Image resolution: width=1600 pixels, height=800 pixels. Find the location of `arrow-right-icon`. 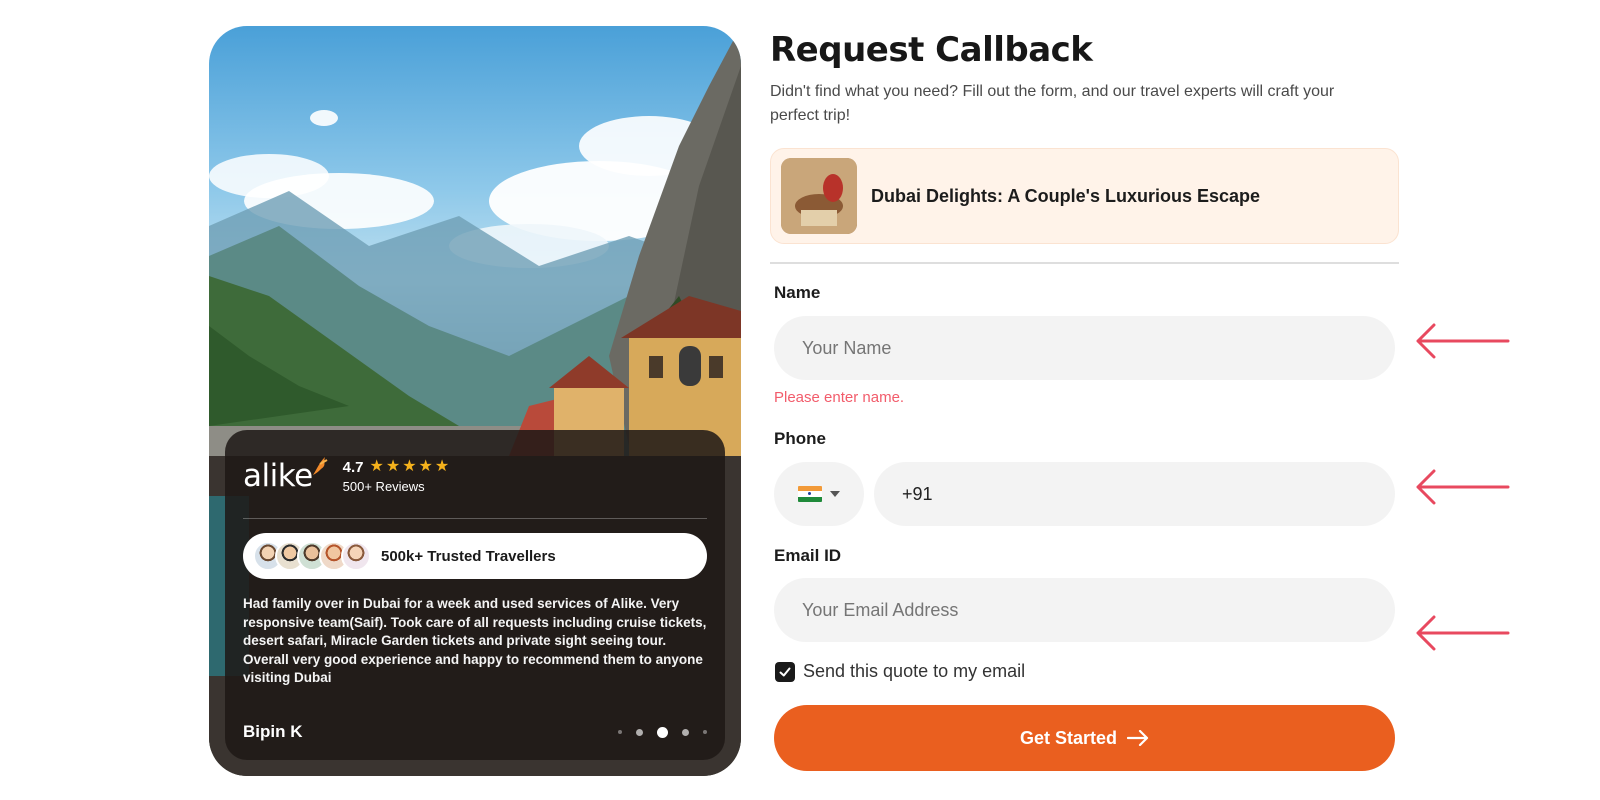

arrow-right-icon is located at coordinates (1138, 738).